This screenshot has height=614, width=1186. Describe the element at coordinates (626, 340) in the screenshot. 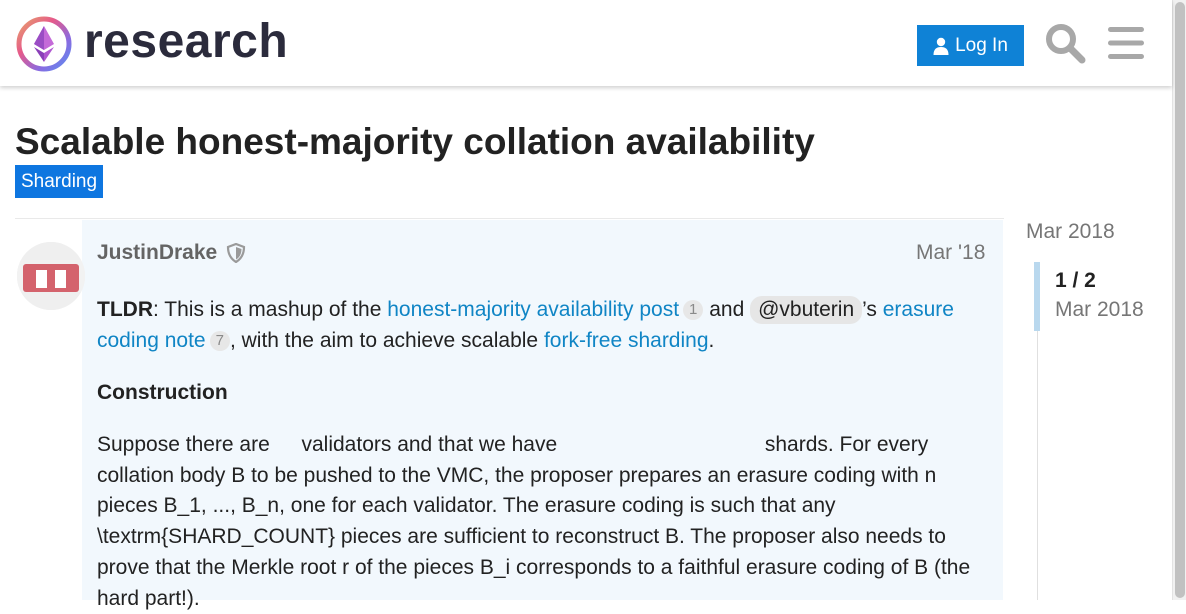

I see `link-fork-free-sharding: fork-free sharding` at that location.